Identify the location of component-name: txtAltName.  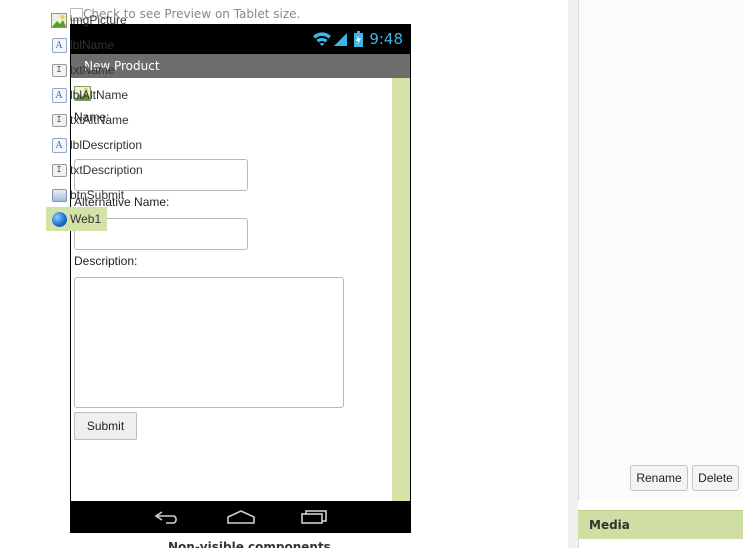
(99, 120).